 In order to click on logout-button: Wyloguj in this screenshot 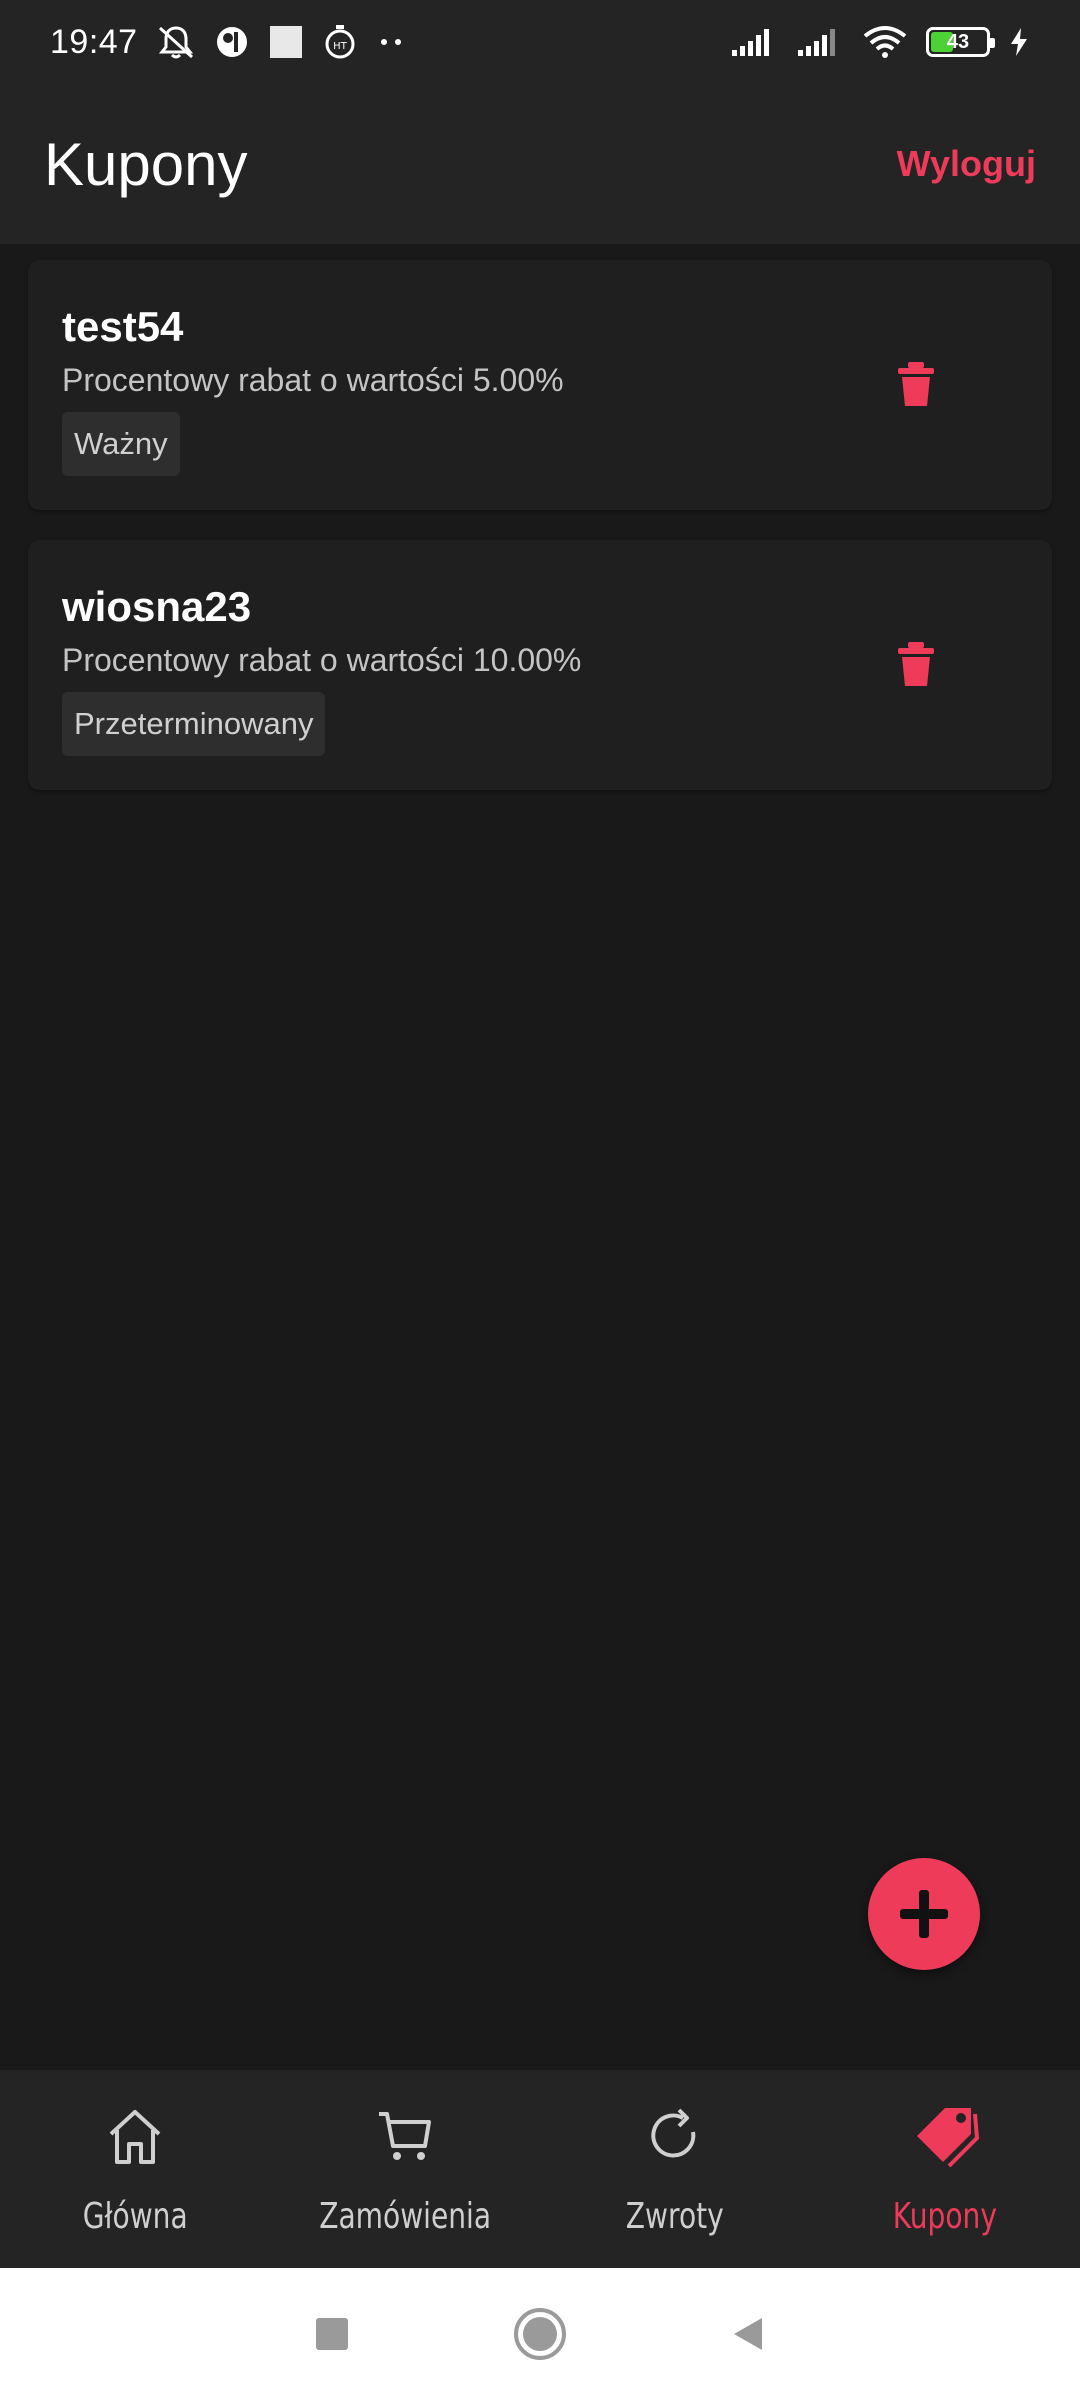, I will do `click(966, 164)`.